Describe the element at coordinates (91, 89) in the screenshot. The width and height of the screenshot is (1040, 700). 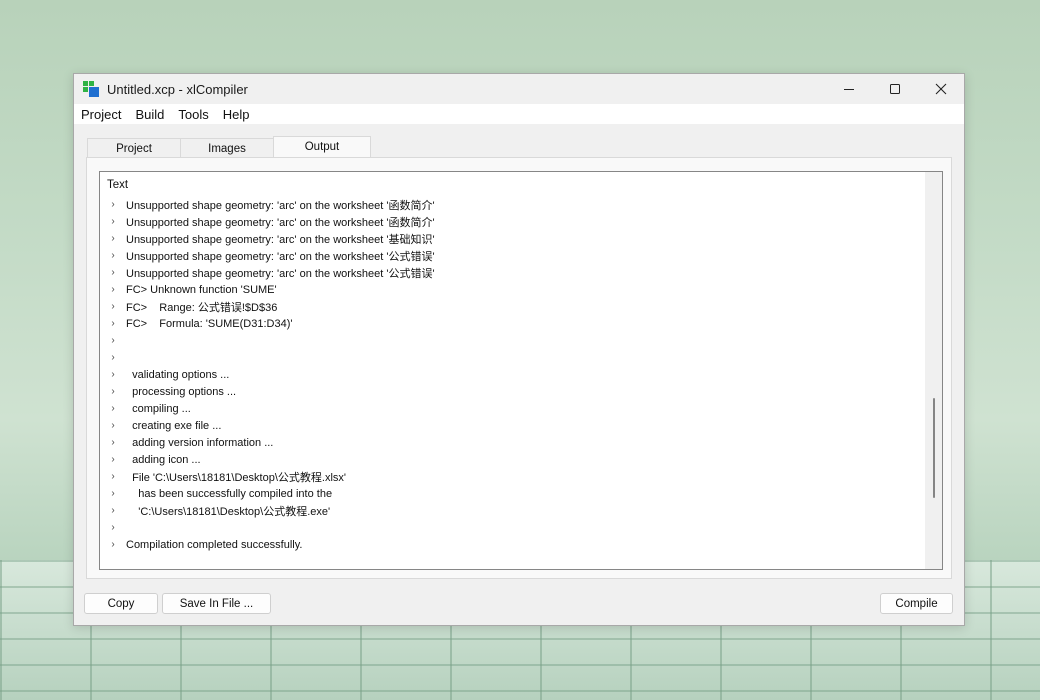
I see `app-grid-icon` at that location.